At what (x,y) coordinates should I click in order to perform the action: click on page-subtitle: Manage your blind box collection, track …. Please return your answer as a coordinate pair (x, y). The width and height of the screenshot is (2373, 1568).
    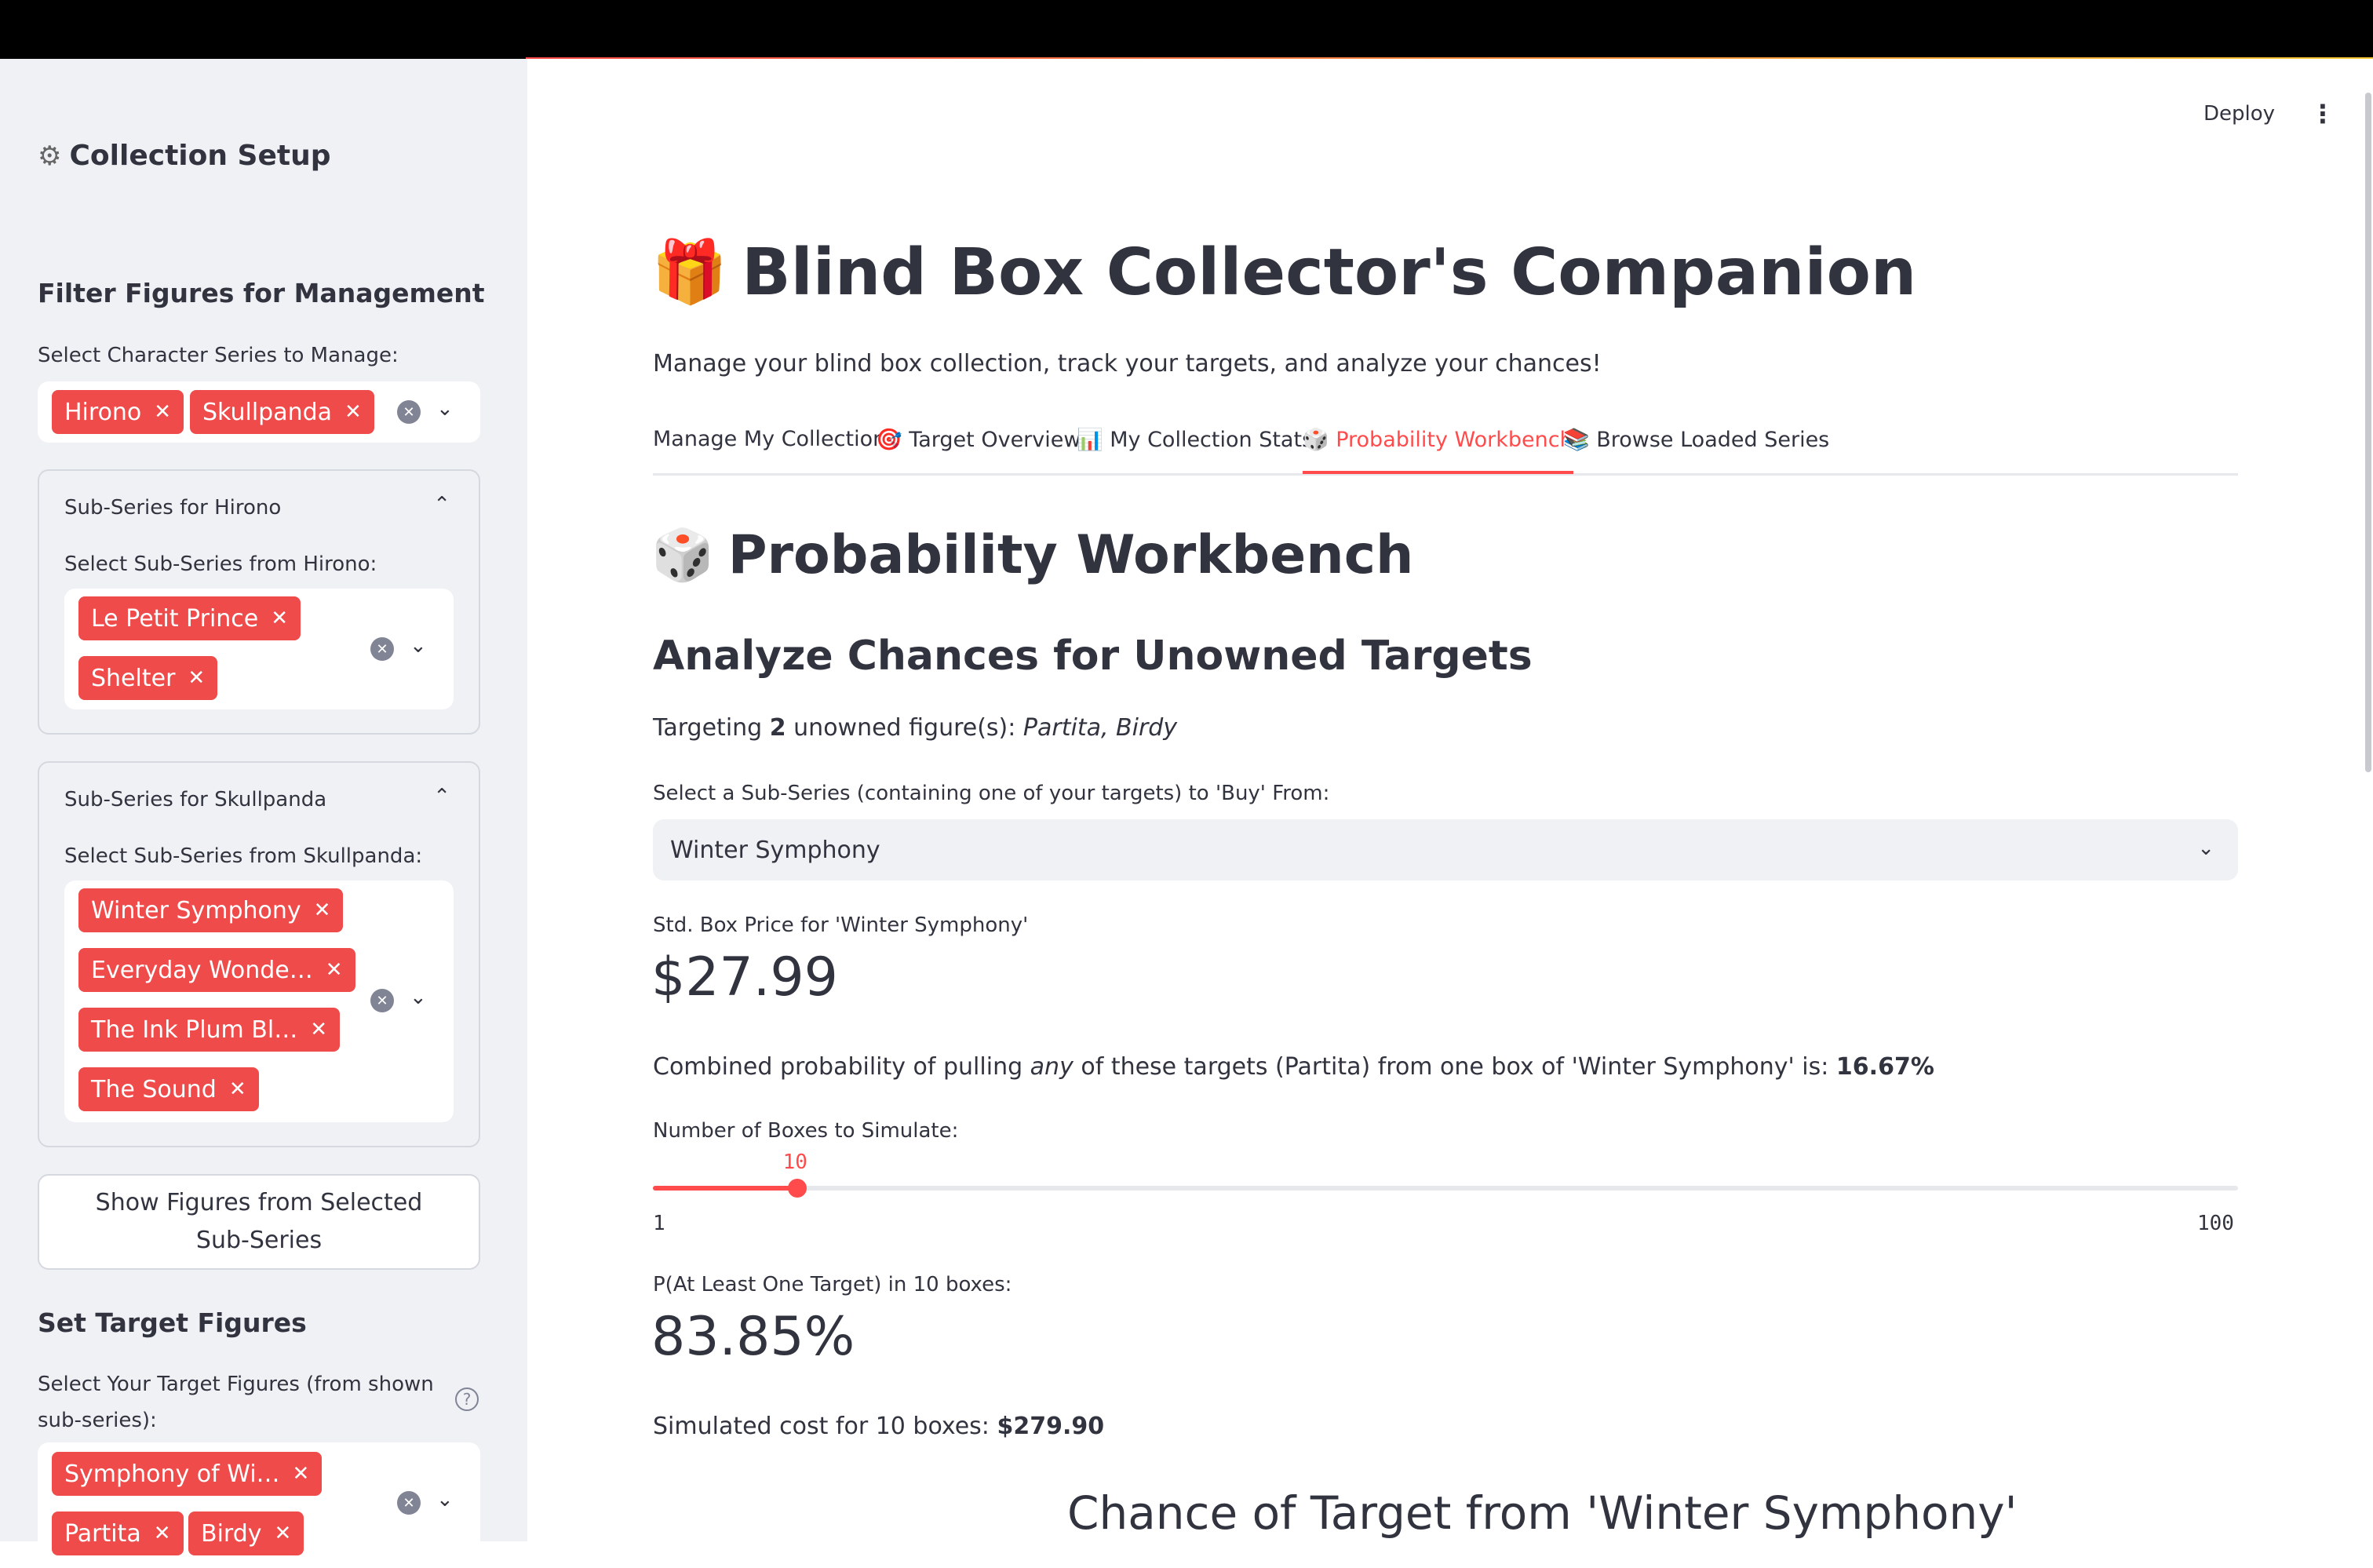
    Looking at the image, I should click on (1127, 363).